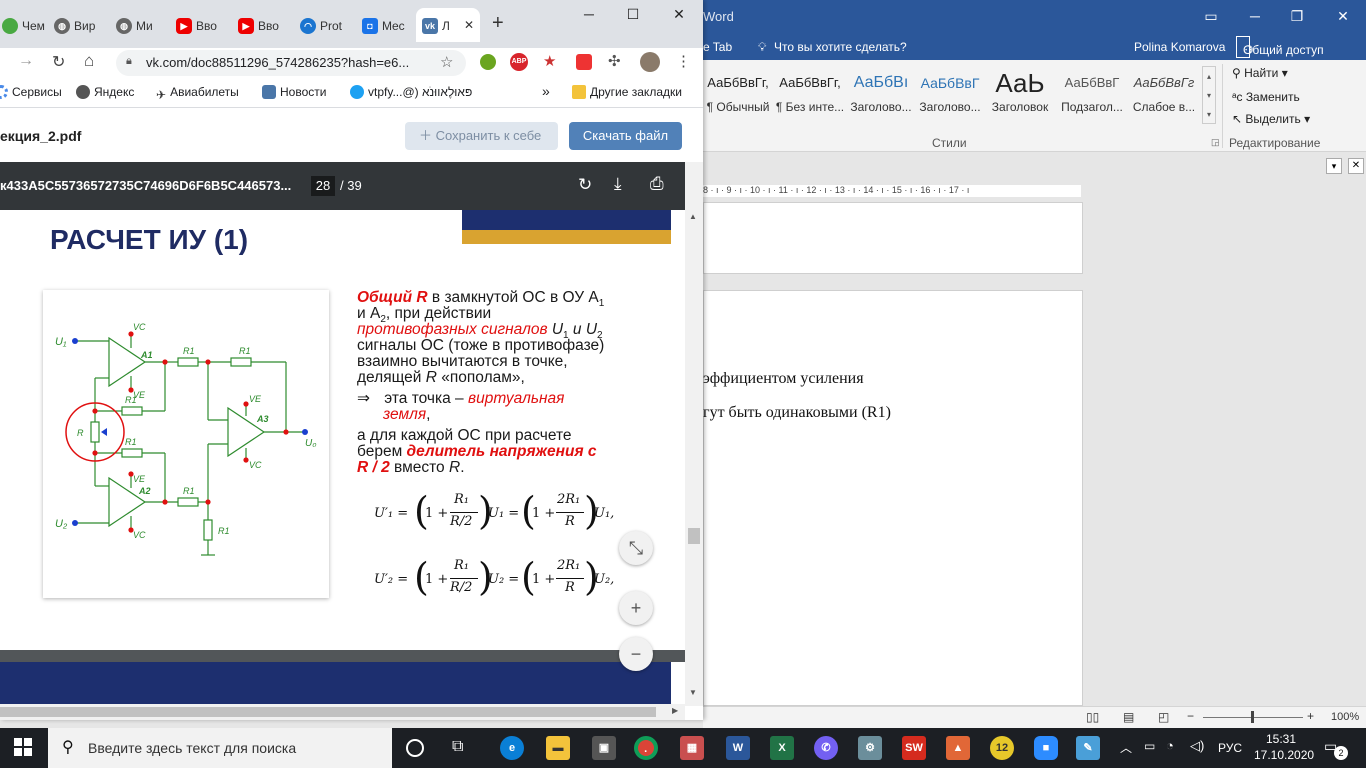 The width and height of the screenshot is (1366, 768). What do you see at coordinates (448, 25) in the screenshot?
I see `tab-active-vk: vk Л ✕` at bounding box center [448, 25].